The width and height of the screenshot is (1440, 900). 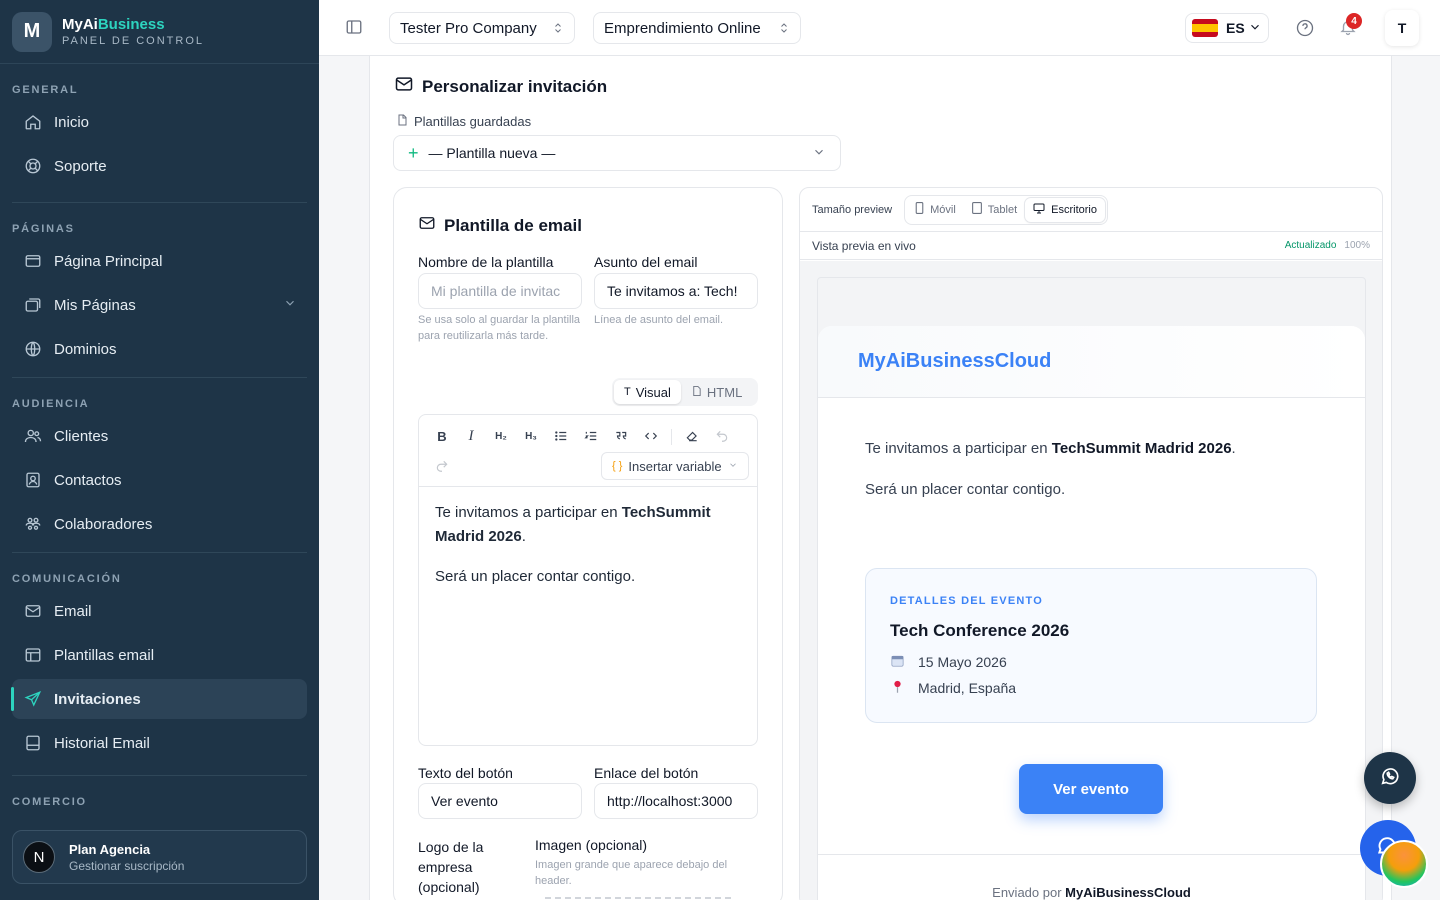 What do you see at coordinates (33, 655) in the screenshot?
I see `layout-icon` at bounding box center [33, 655].